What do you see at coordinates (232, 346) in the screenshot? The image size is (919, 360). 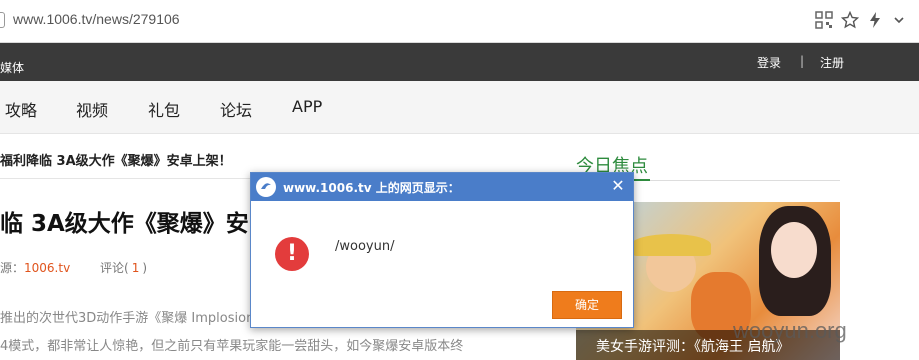 I see `article-paragraph: 4模式，都非常让人惊艳，但之前只有苹果玩家能一尝甜头，如今聚爆安卓版本终` at bounding box center [232, 346].